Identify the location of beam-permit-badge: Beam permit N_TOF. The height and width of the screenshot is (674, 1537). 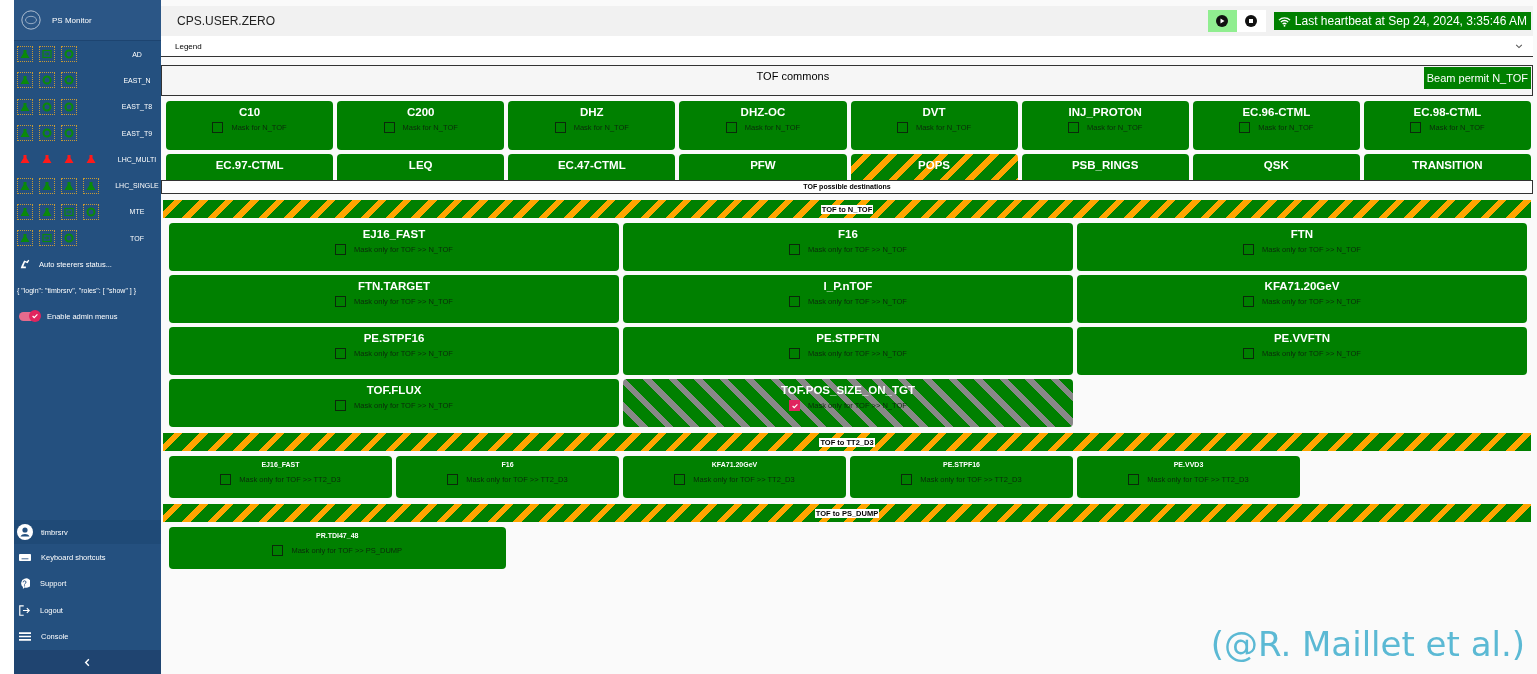
(1477, 78).